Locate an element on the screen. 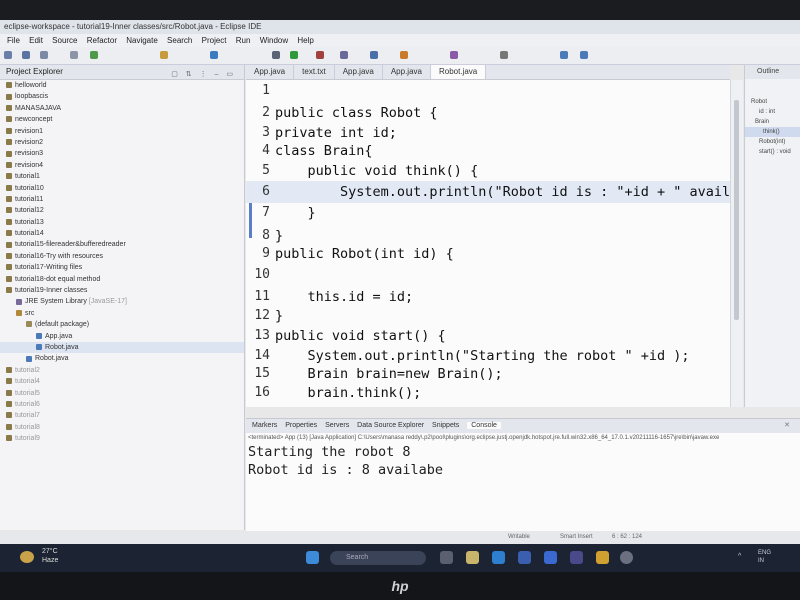  save-all-icon is located at coordinates (44, 55).